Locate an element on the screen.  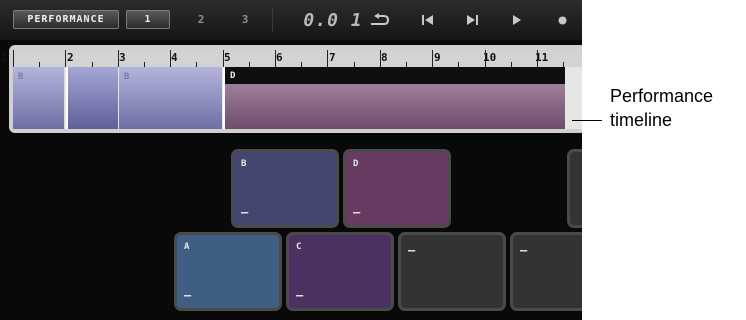
pad-a: A – is located at coordinates (228, 271).